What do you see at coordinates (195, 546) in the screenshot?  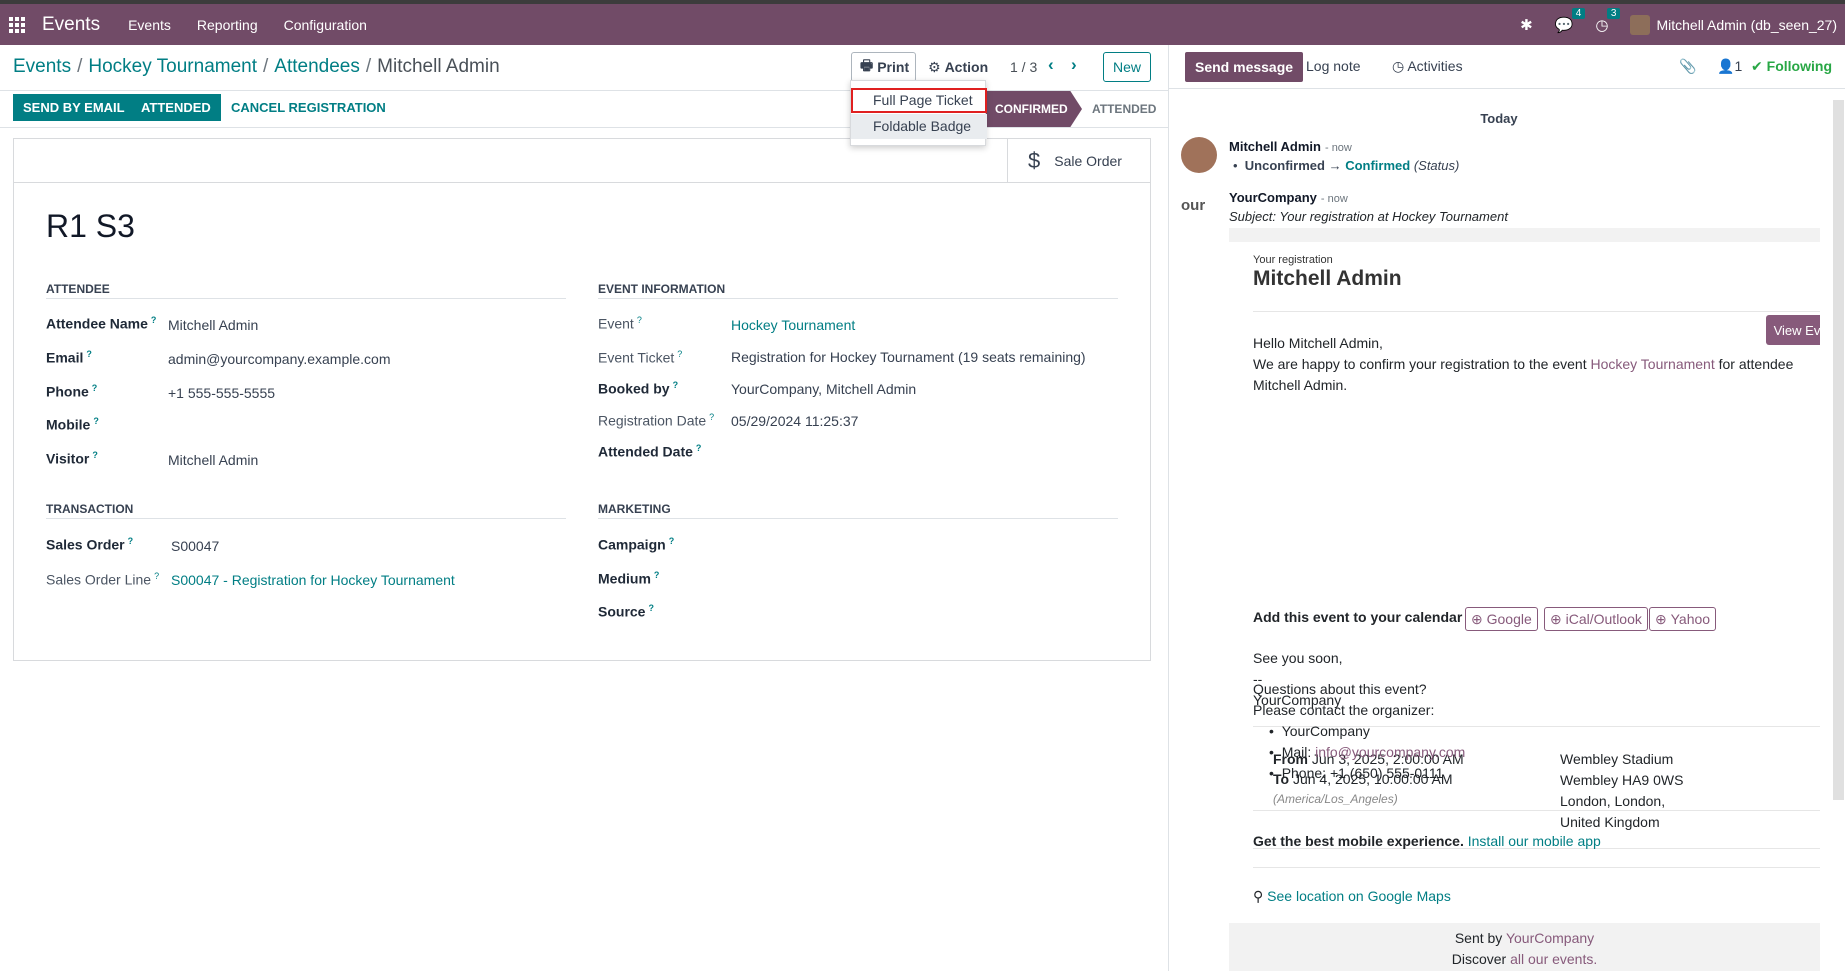 I see `field-sales-order: S00047` at bounding box center [195, 546].